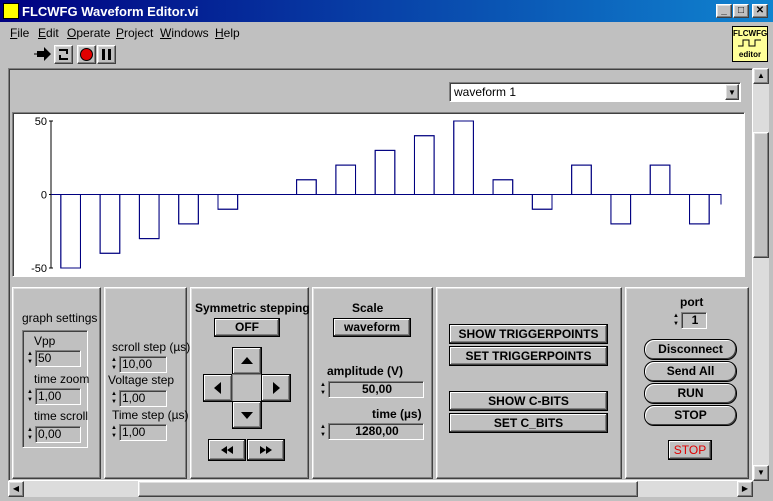 This screenshot has height=501, width=773. Describe the element at coordinates (16, 489) in the screenshot. I see `scroll-left-icon: ◀` at that location.